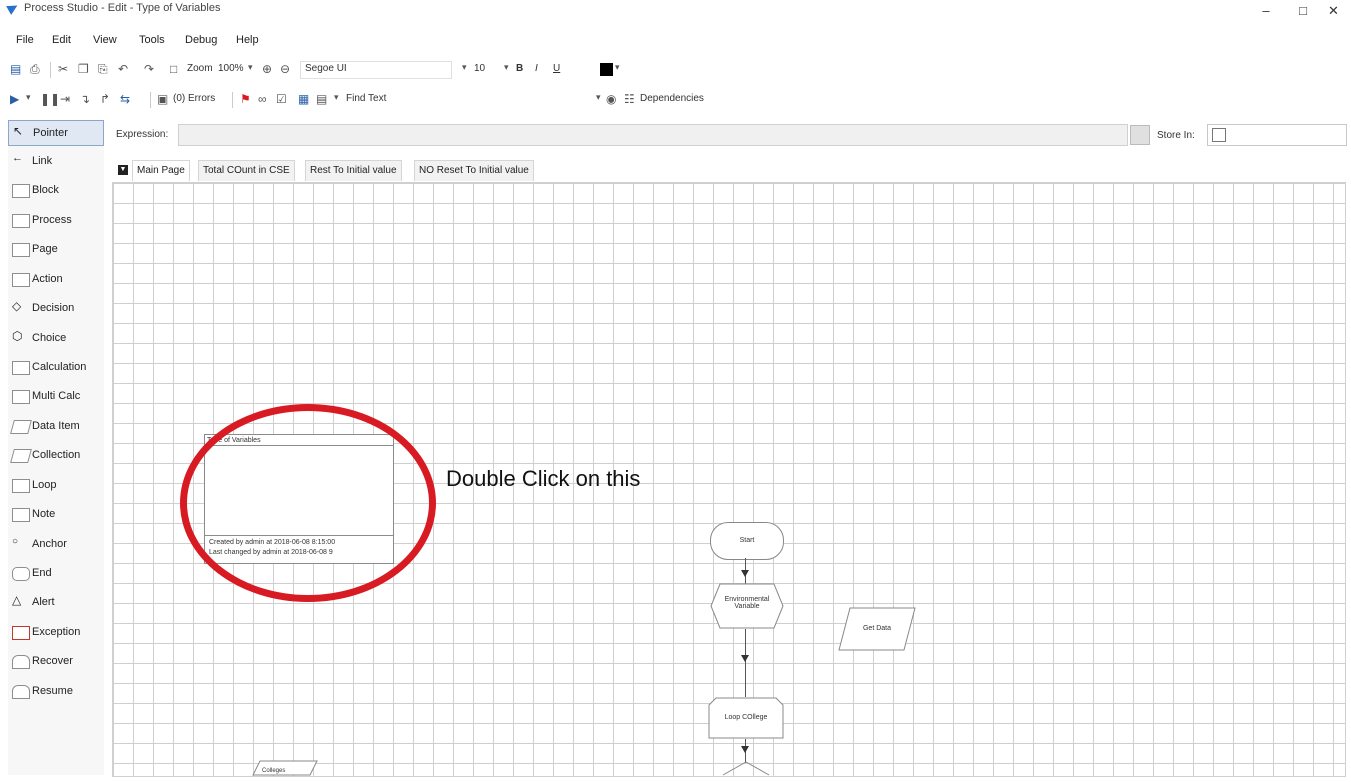 The width and height of the screenshot is (1351, 782). What do you see at coordinates (353, 170) in the screenshot?
I see `tab-rest-initial: Rest To Initial value` at bounding box center [353, 170].